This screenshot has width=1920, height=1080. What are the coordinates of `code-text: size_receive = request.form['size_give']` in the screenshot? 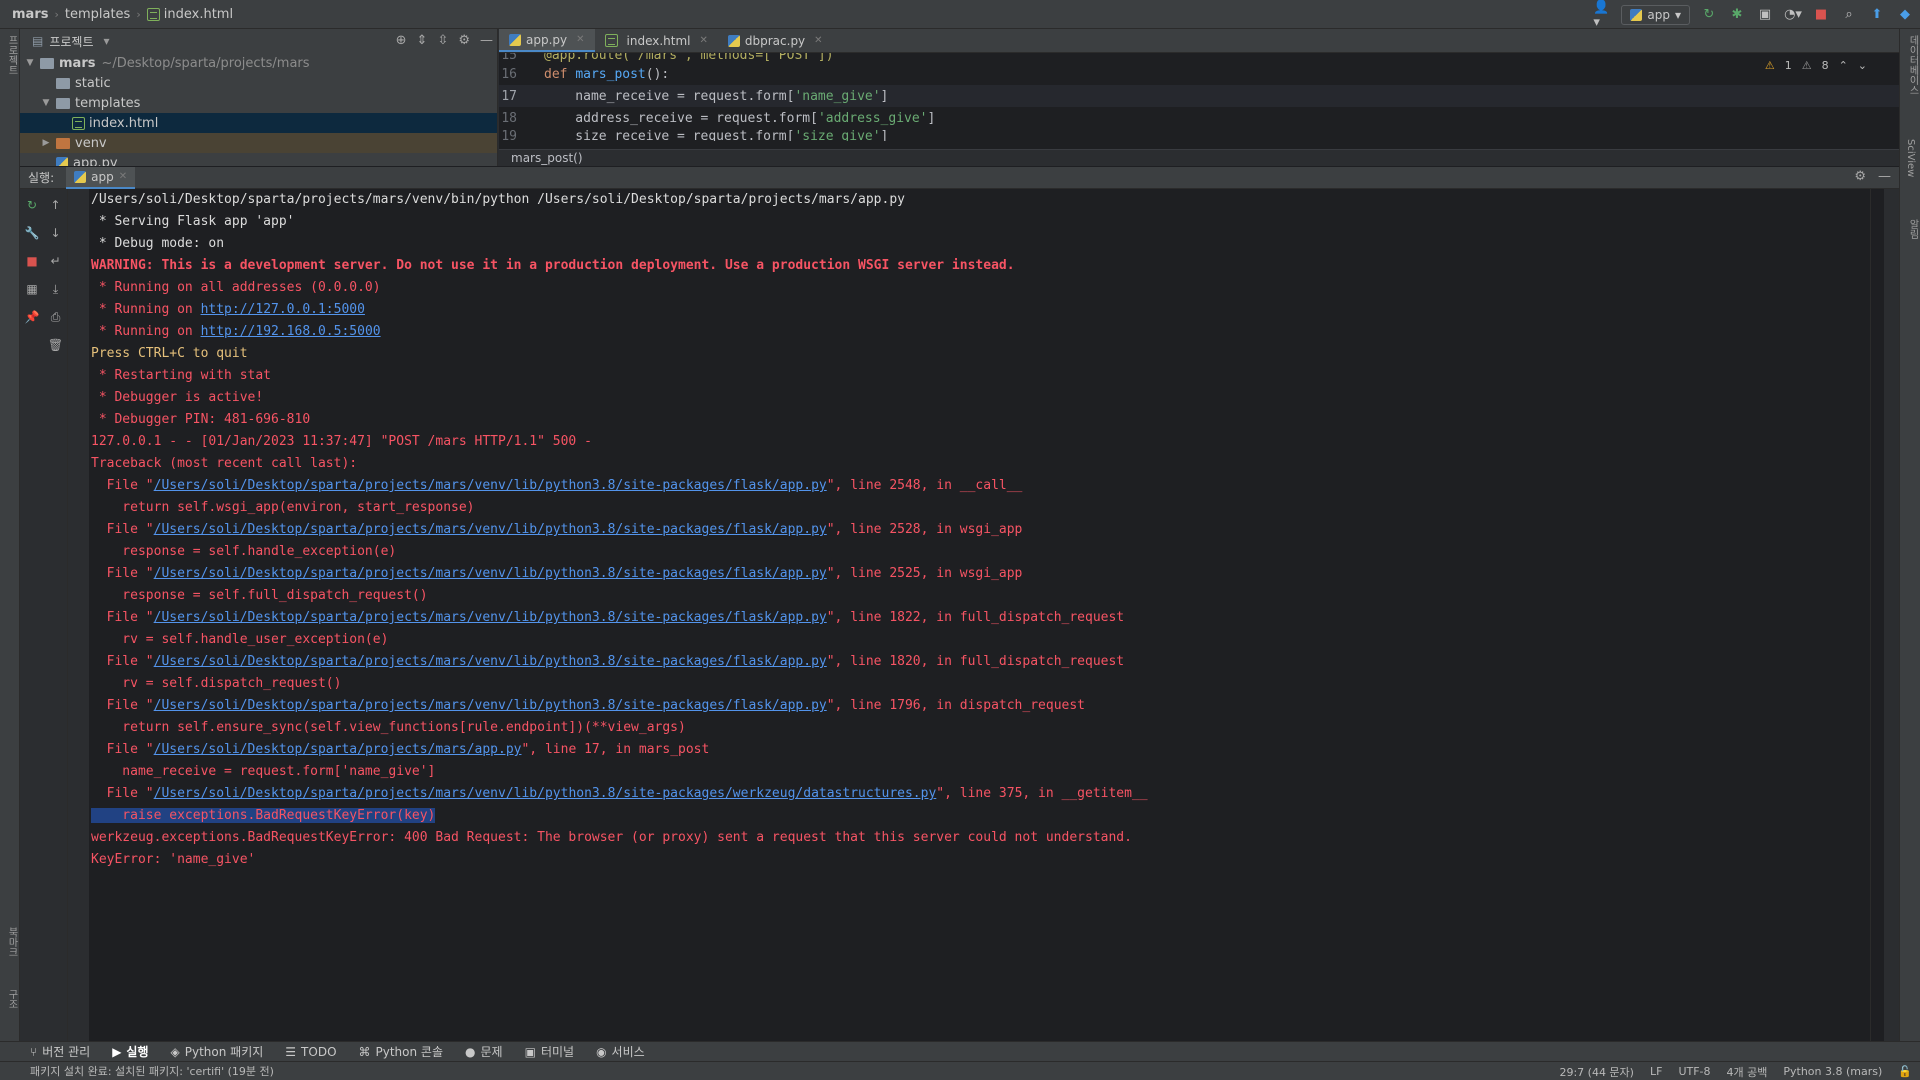 It's located at (716, 135).